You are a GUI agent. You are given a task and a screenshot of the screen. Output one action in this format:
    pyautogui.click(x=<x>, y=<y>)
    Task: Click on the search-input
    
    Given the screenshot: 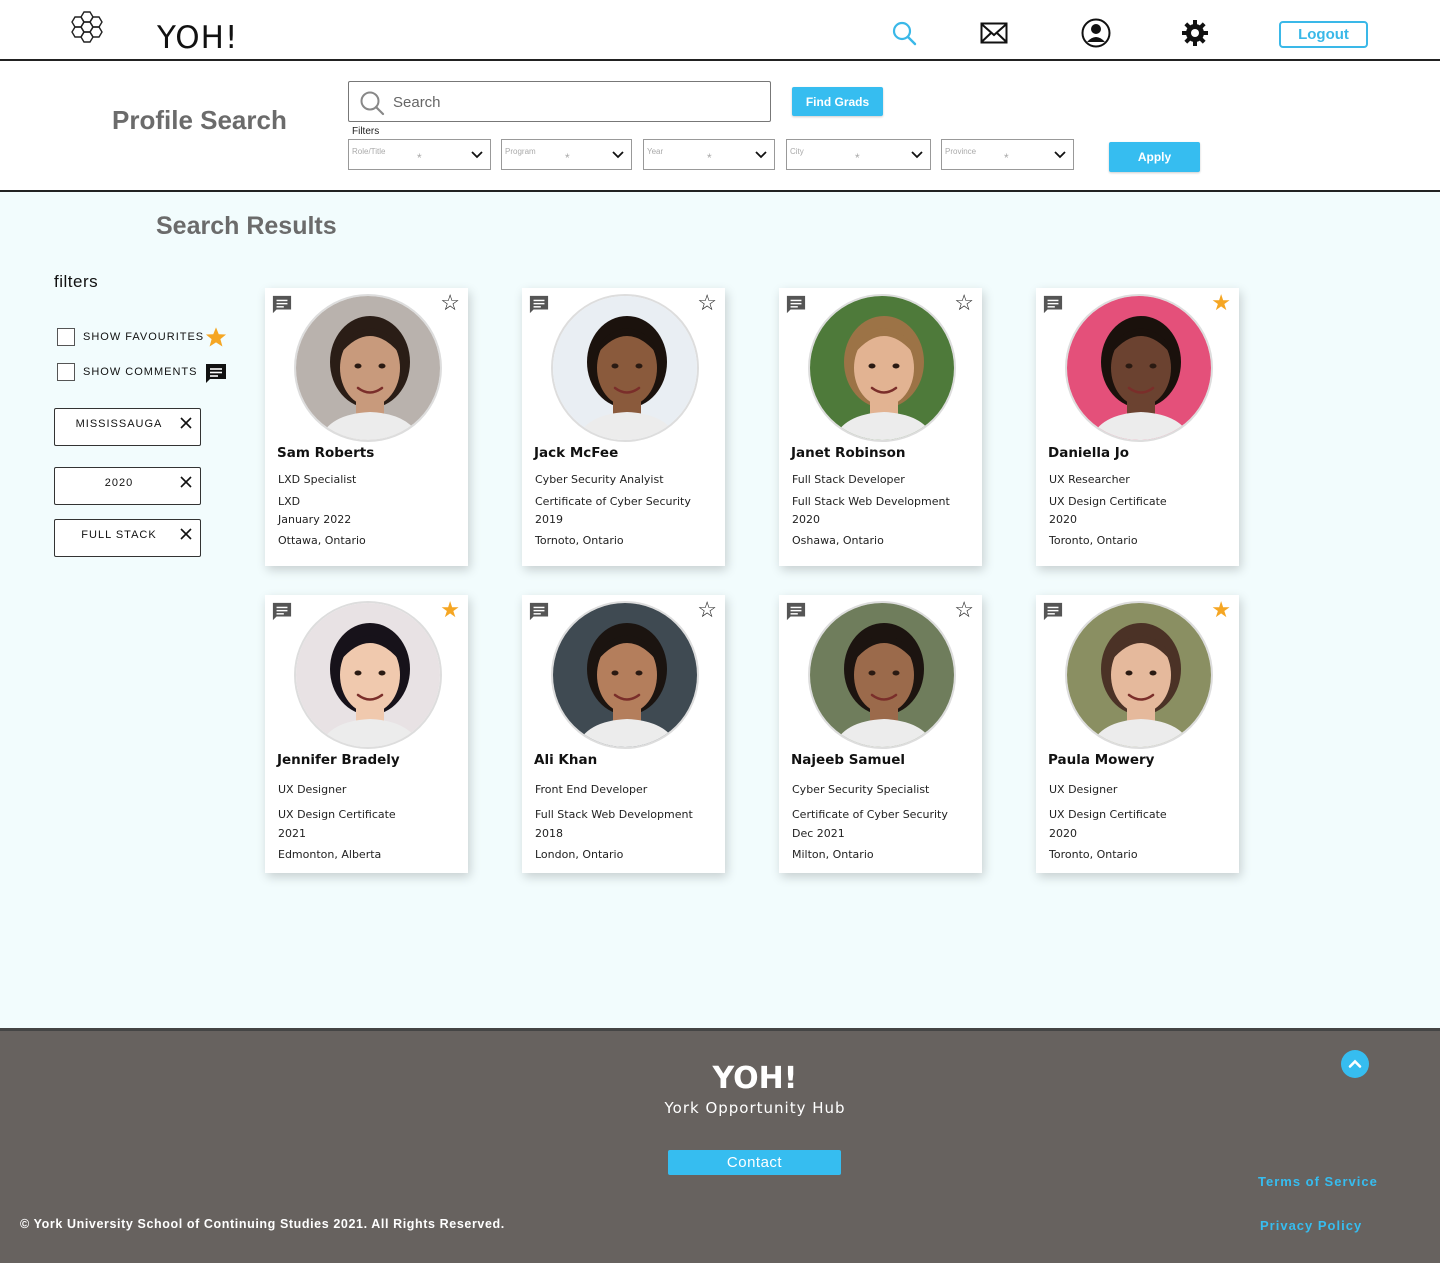 What is the action you would take?
    pyautogui.click(x=573, y=102)
    